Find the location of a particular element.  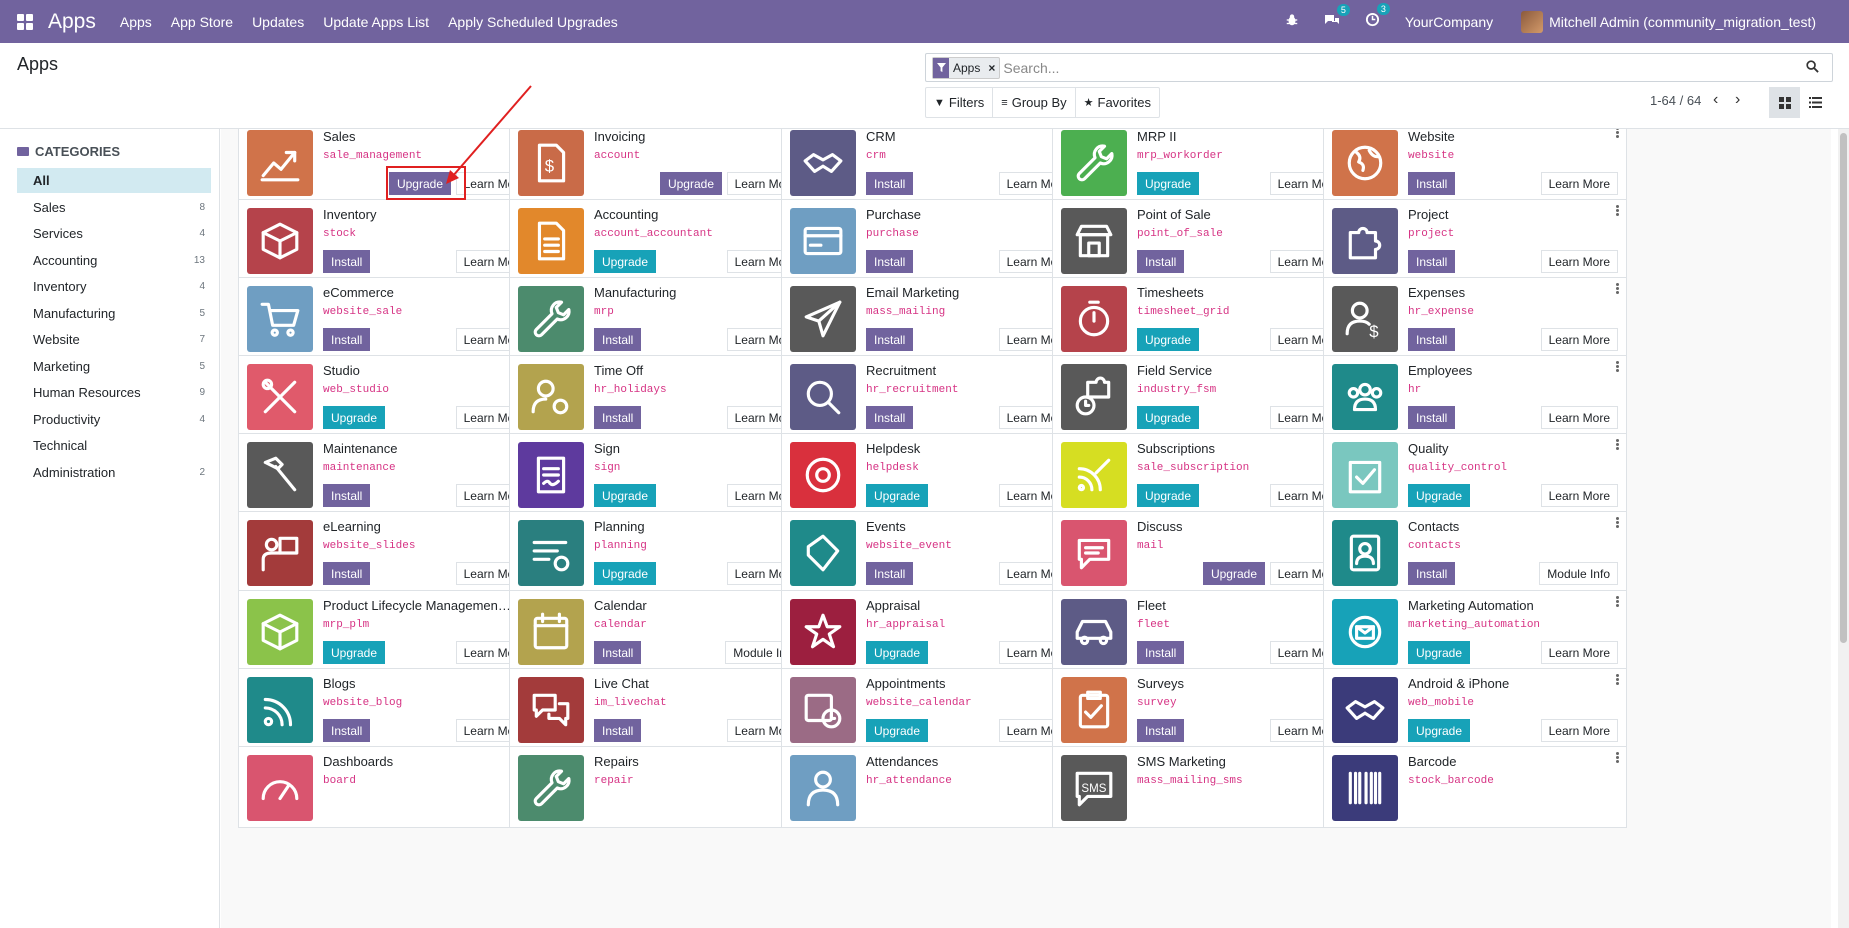

app-card: Barcode stock_barcode is located at coordinates (1475, 787).